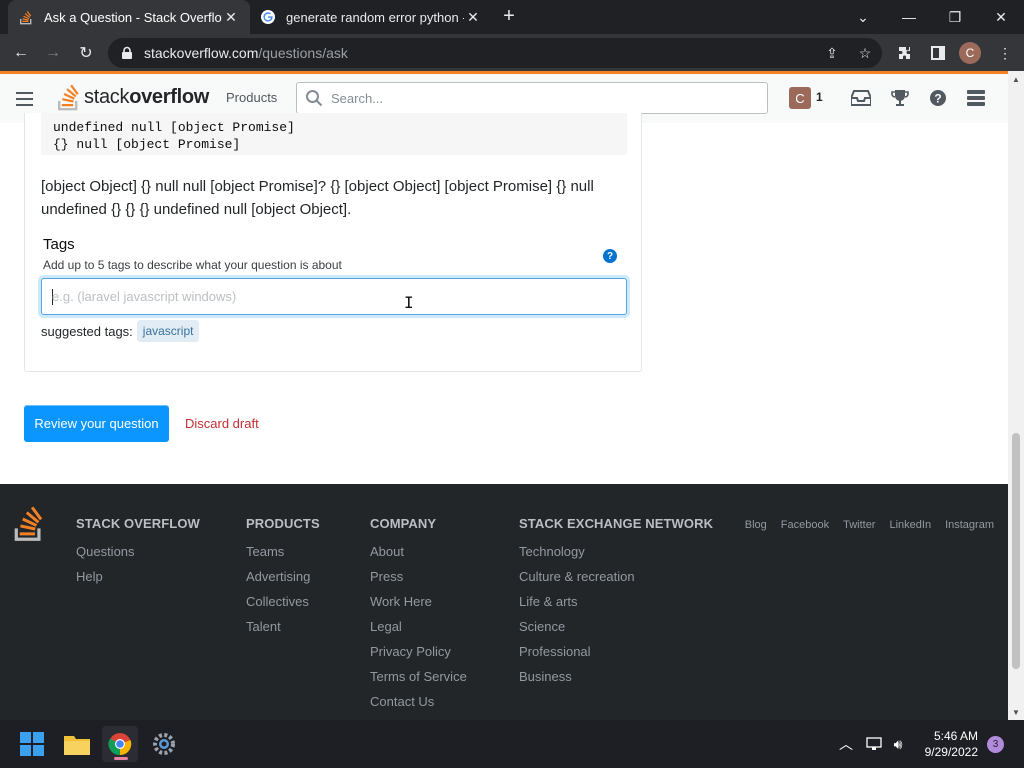  Describe the element at coordinates (164, 744) in the screenshot. I see `settings-gear-icon` at that location.